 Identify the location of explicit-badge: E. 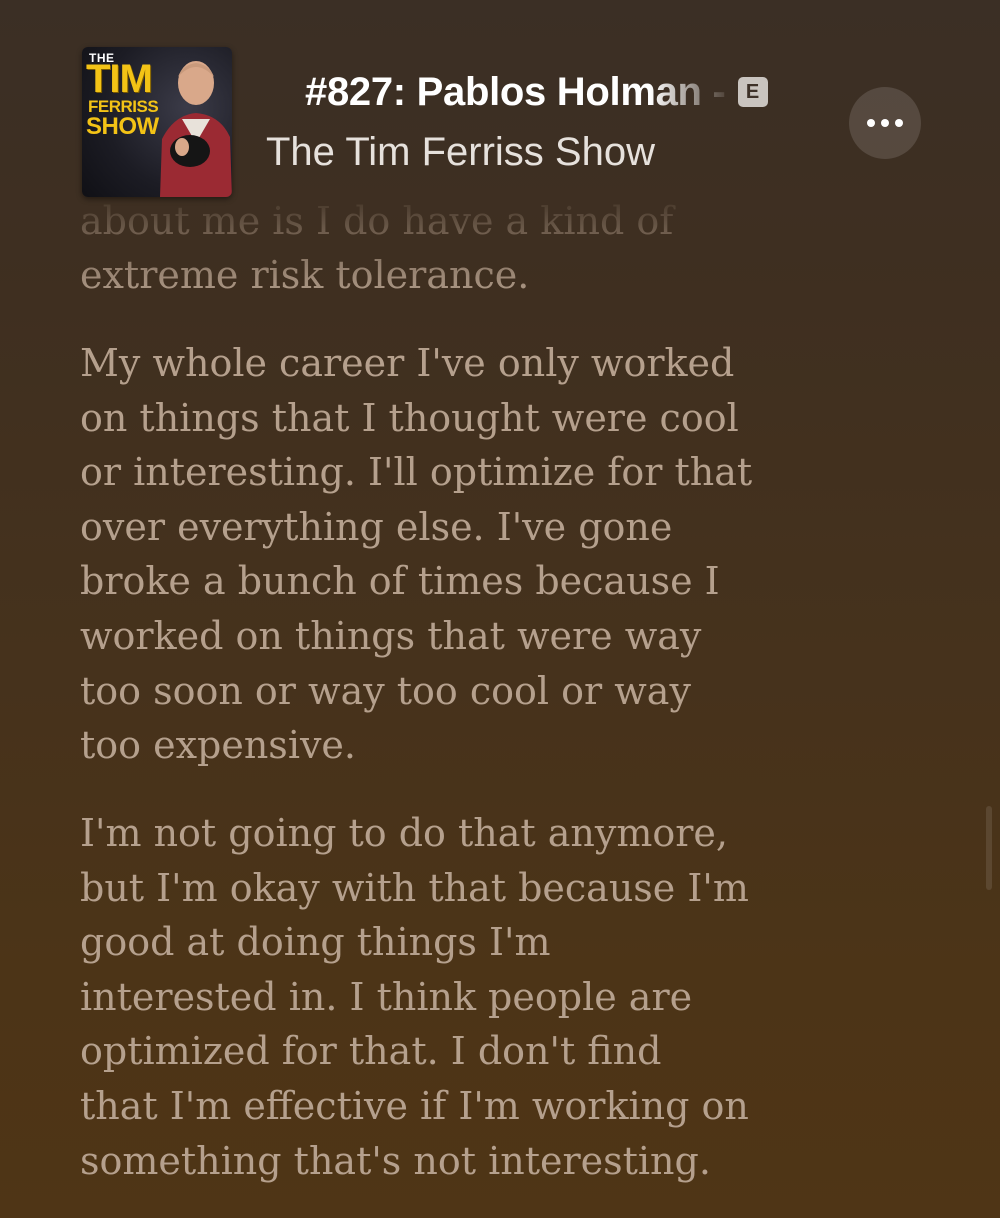
(752, 92).